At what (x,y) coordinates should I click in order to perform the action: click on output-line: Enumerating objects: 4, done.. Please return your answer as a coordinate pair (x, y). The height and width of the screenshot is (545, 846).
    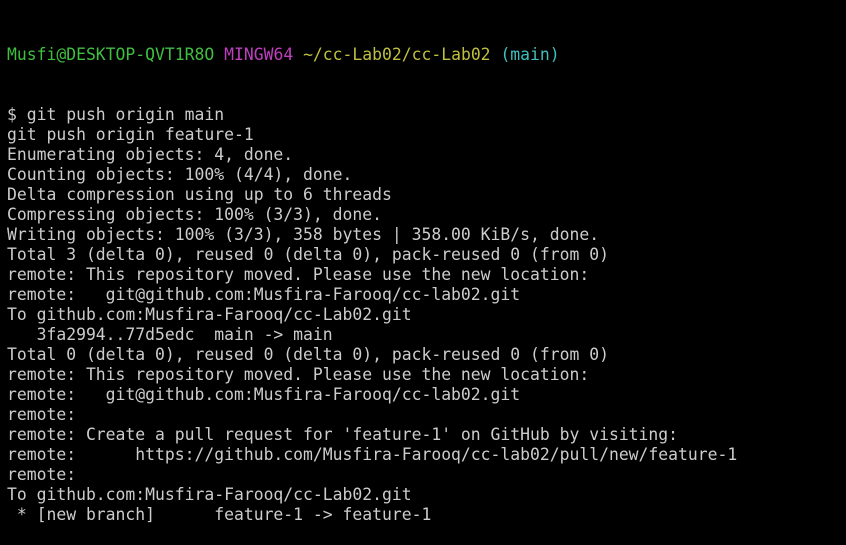
    Looking at the image, I should click on (150, 154).